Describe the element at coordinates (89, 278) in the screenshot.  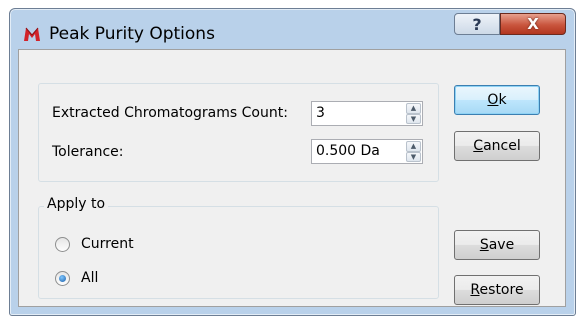
I see `radio-all-label: All` at that location.